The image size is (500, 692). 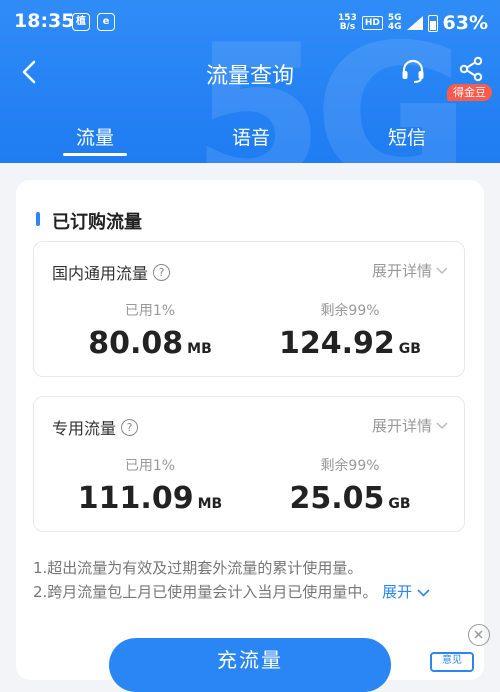 I want to click on tab-sms: 短信, so click(x=407, y=136).